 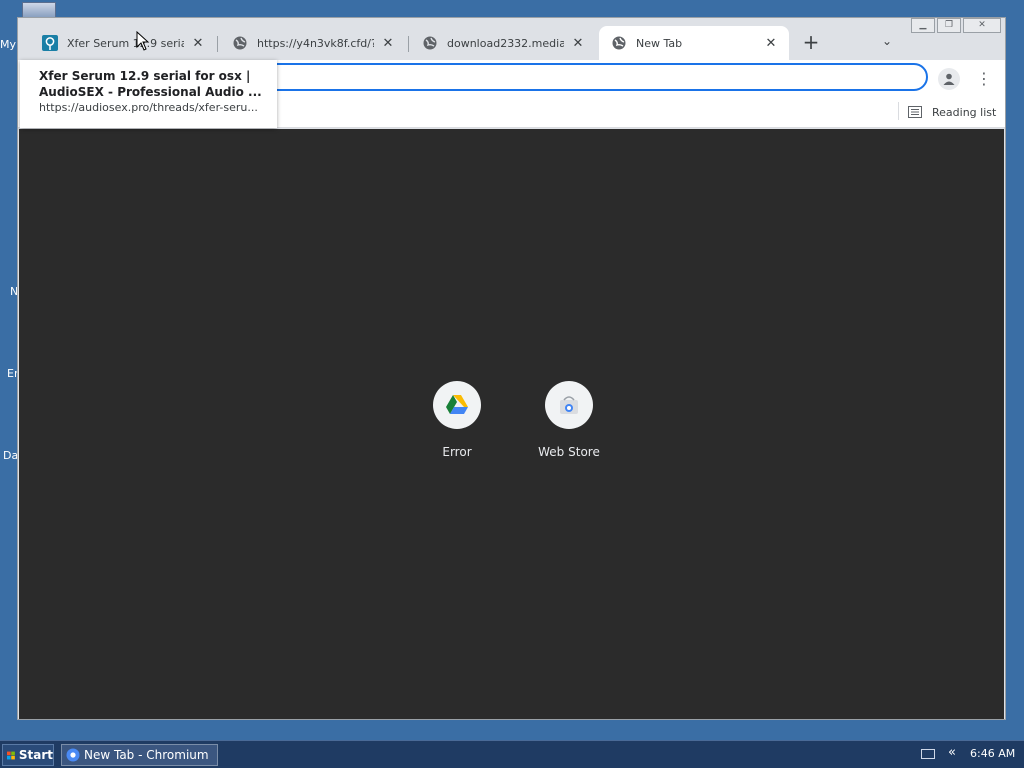 I want to click on shortcut-error: Error, so click(x=457, y=420).